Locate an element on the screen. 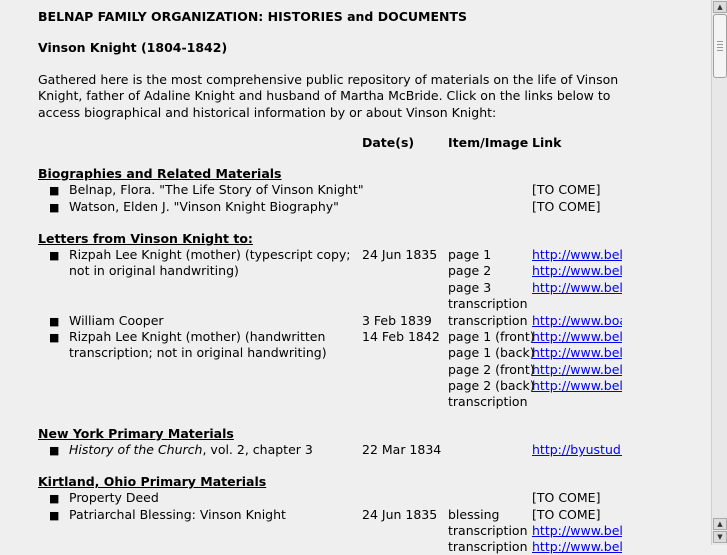  column-header-item: Item/Image is located at coordinates (488, 142).